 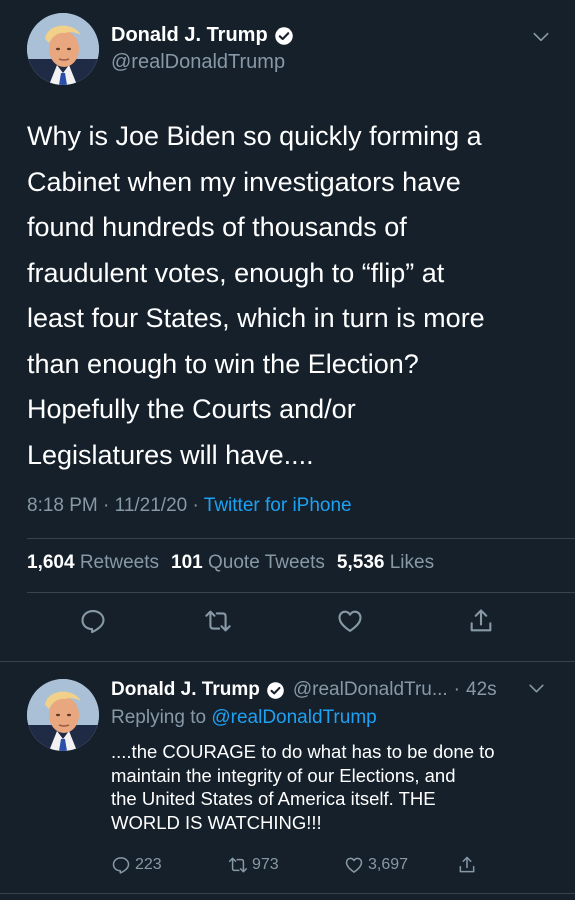 What do you see at coordinates (198, 62) in the screenshot?
I see `author-handle: @realDonaldTrump` at bounding box center [198, 62].